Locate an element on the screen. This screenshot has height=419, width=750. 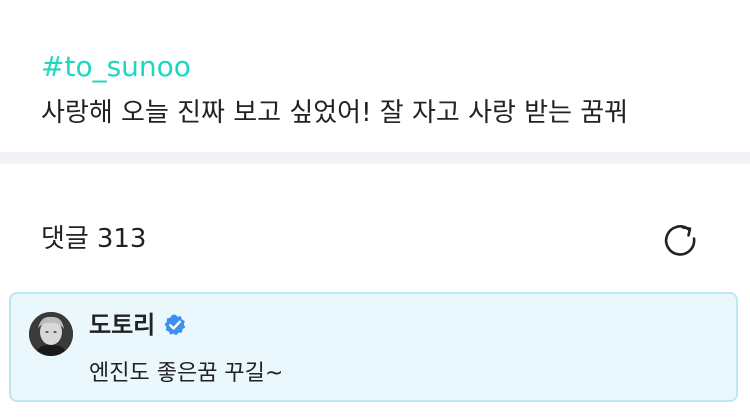
hashtag-link: #to_sunoo is located at coordinates (116, 67).